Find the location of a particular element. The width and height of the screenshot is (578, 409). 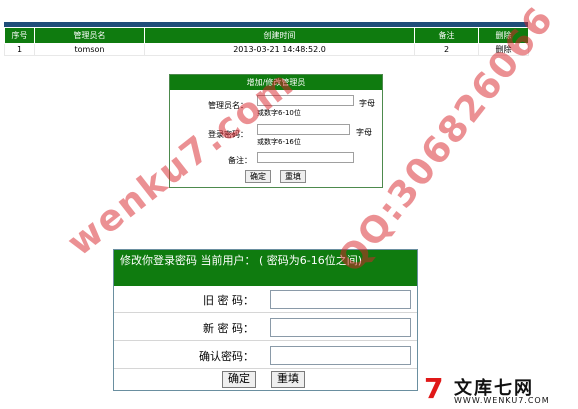

table-row: 1 tomson 2013-03-21 14:48:52.0 2 删除 is located at coordinates (266, 49).